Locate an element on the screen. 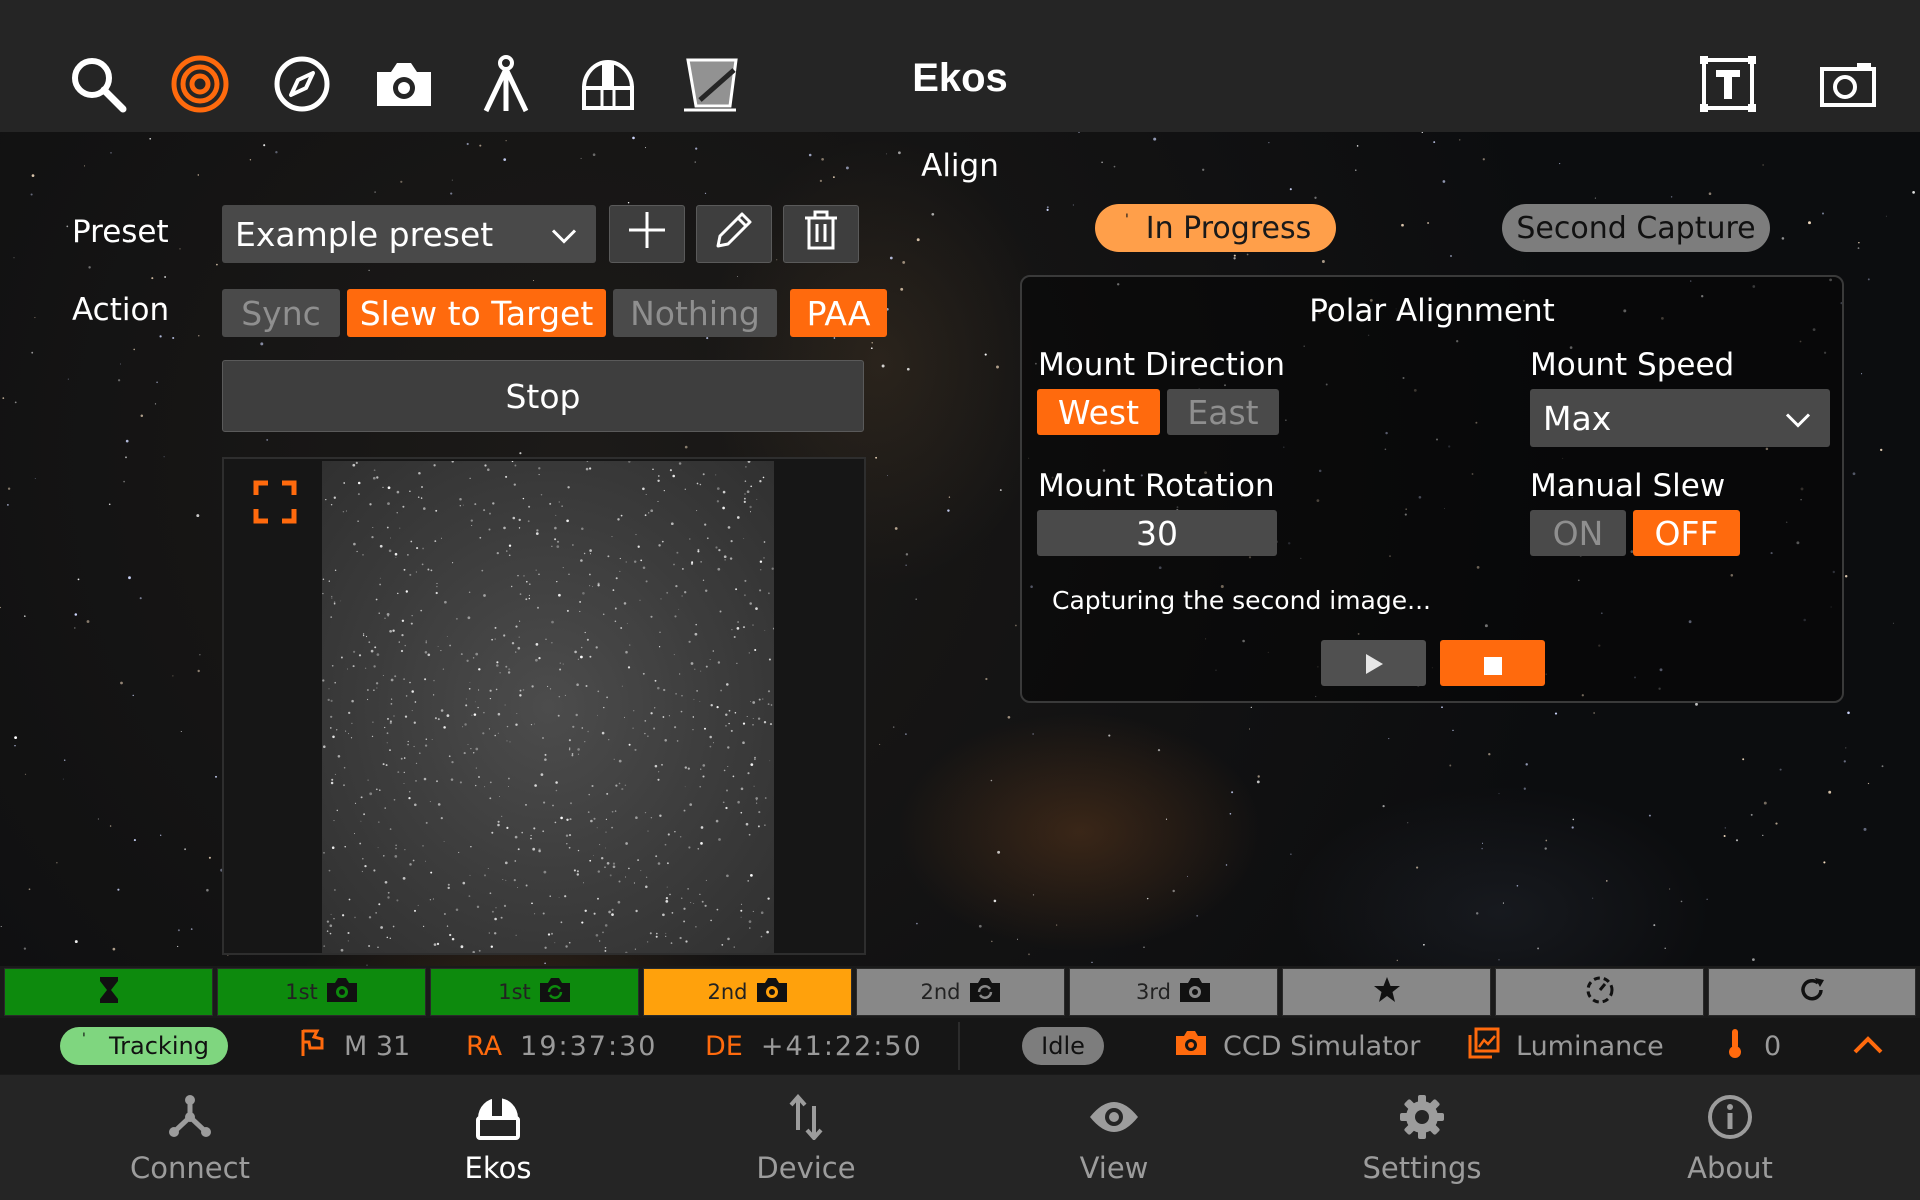 The width and height of the screenshot is (1920, 1200). filter-icon is located at coordinates (710, 84).